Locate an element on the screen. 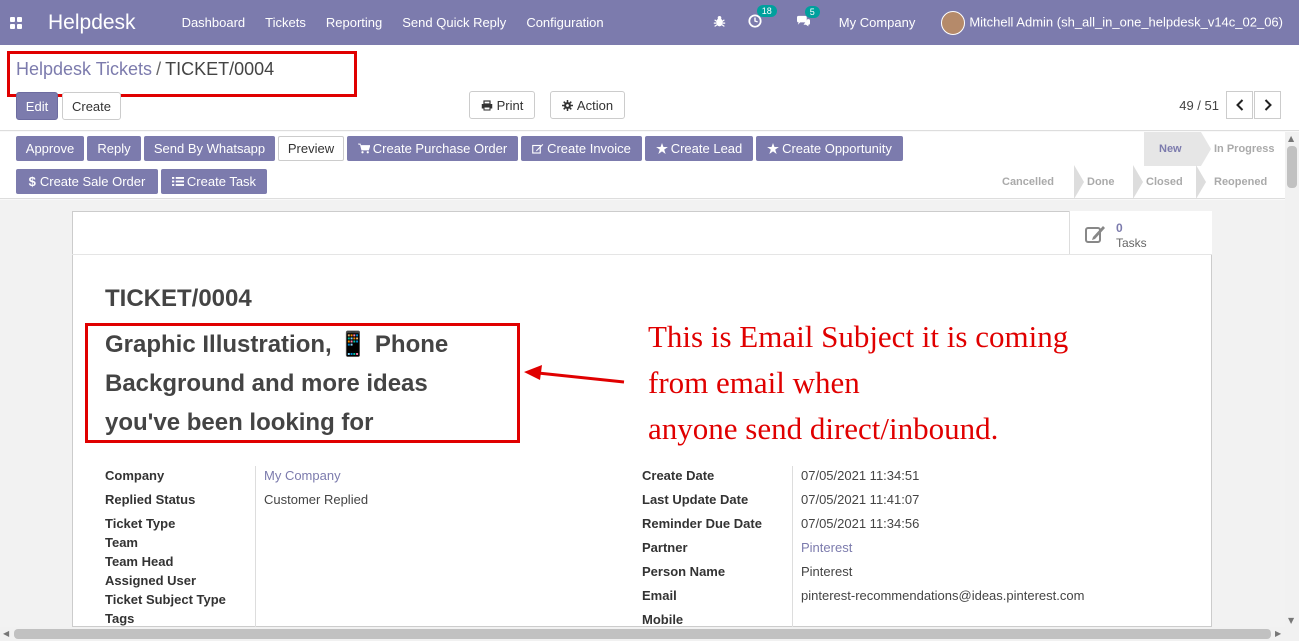 This screenshot has width=1299, height=641. stage-cancelled: Cancelled is located at coordinates (1037, 182).